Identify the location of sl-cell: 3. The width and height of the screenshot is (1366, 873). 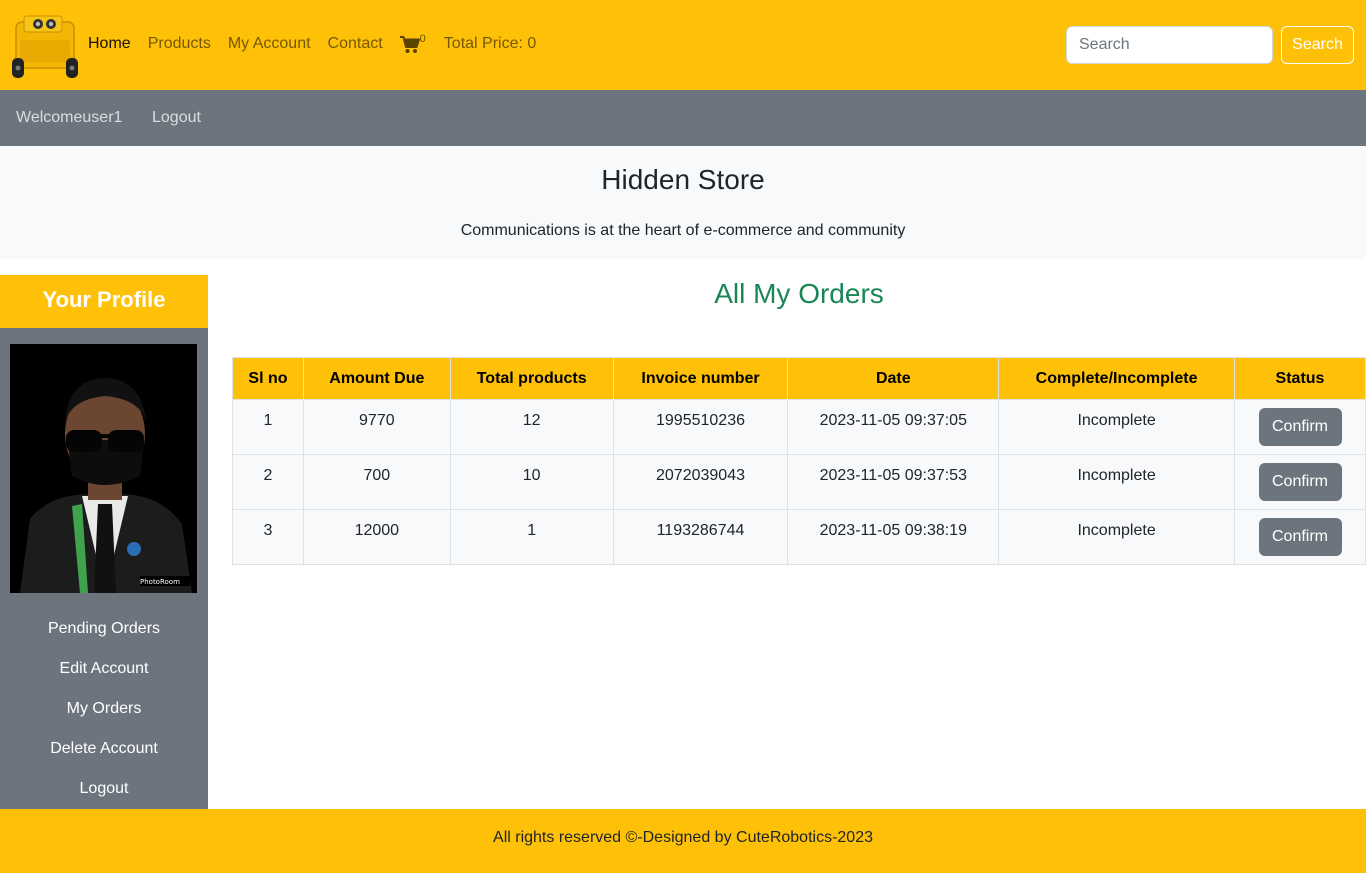
(268, 537).